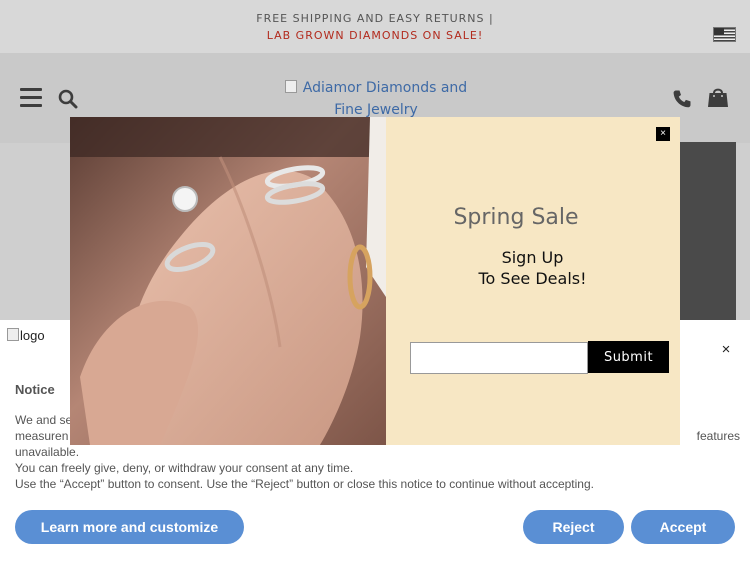 The width and height of the screenshot is (750, 563). I want to click on cookie-logo: logo, so click(26, 335).